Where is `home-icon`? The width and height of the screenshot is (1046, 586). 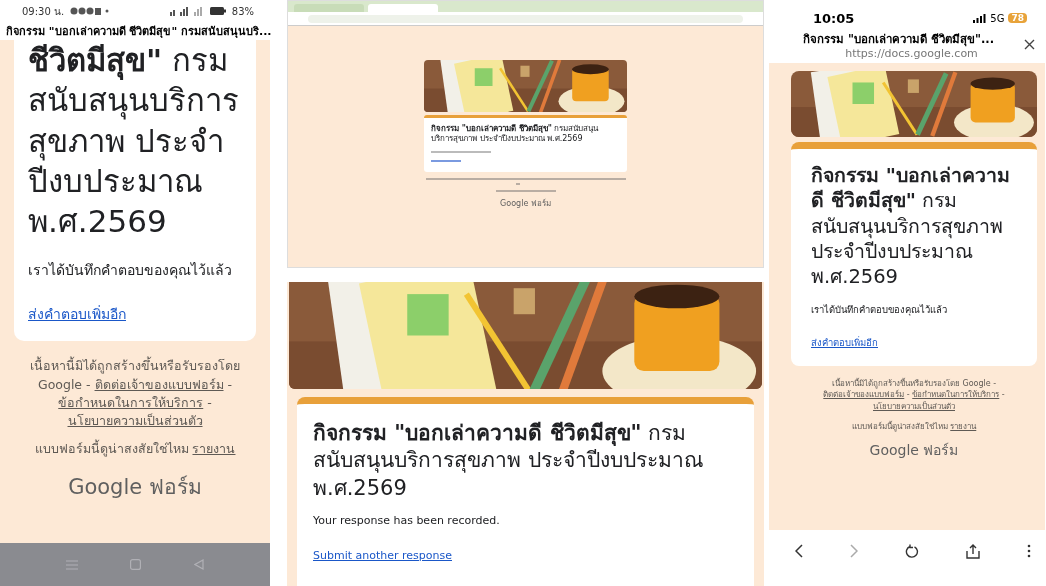
home-icon is located at coordinates (136, 564).